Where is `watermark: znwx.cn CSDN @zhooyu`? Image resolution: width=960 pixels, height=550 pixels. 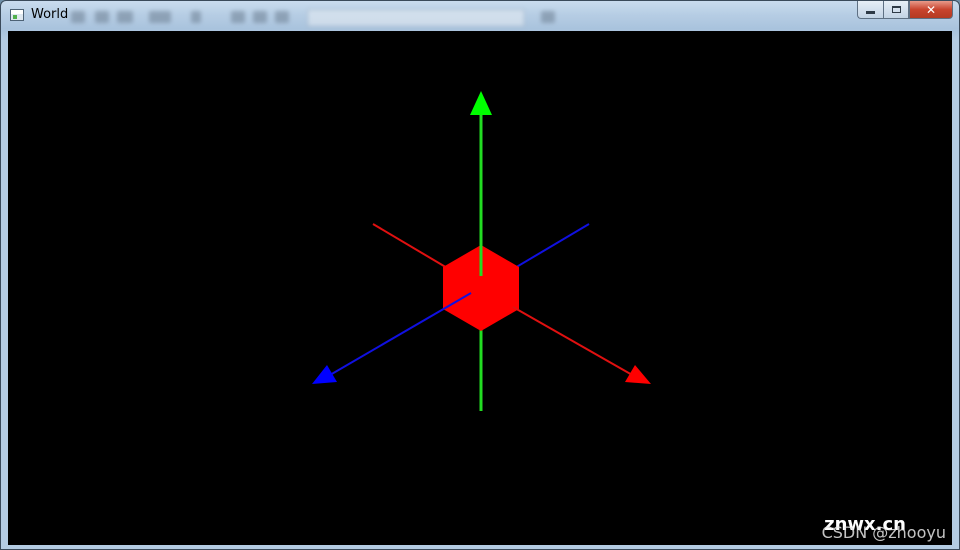 watermark: znwx.cn CSDN @zhooyu is located at coordinates (883, 529).